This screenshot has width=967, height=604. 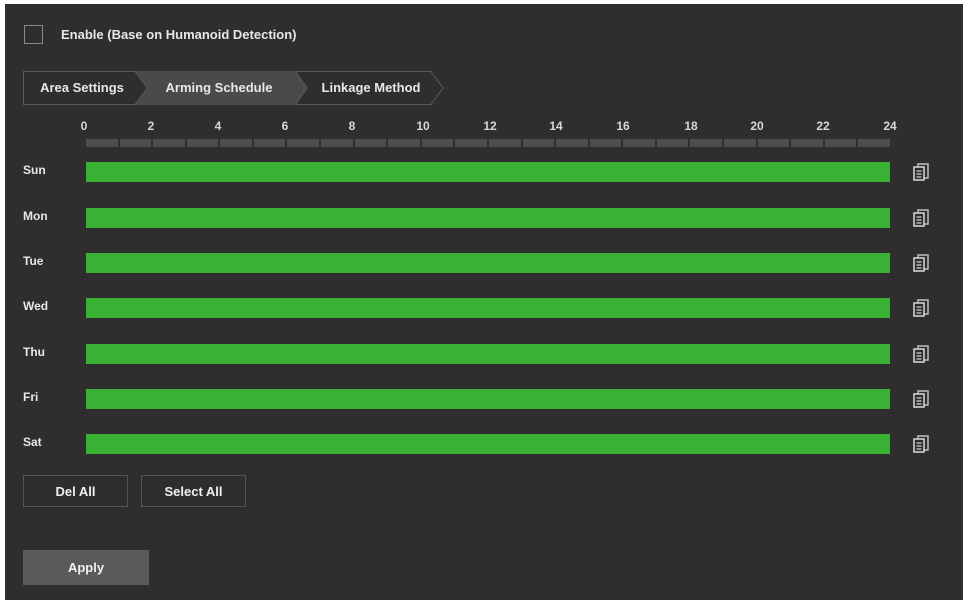 I want to click on day-label: Mon, so click(x=35, y=216).